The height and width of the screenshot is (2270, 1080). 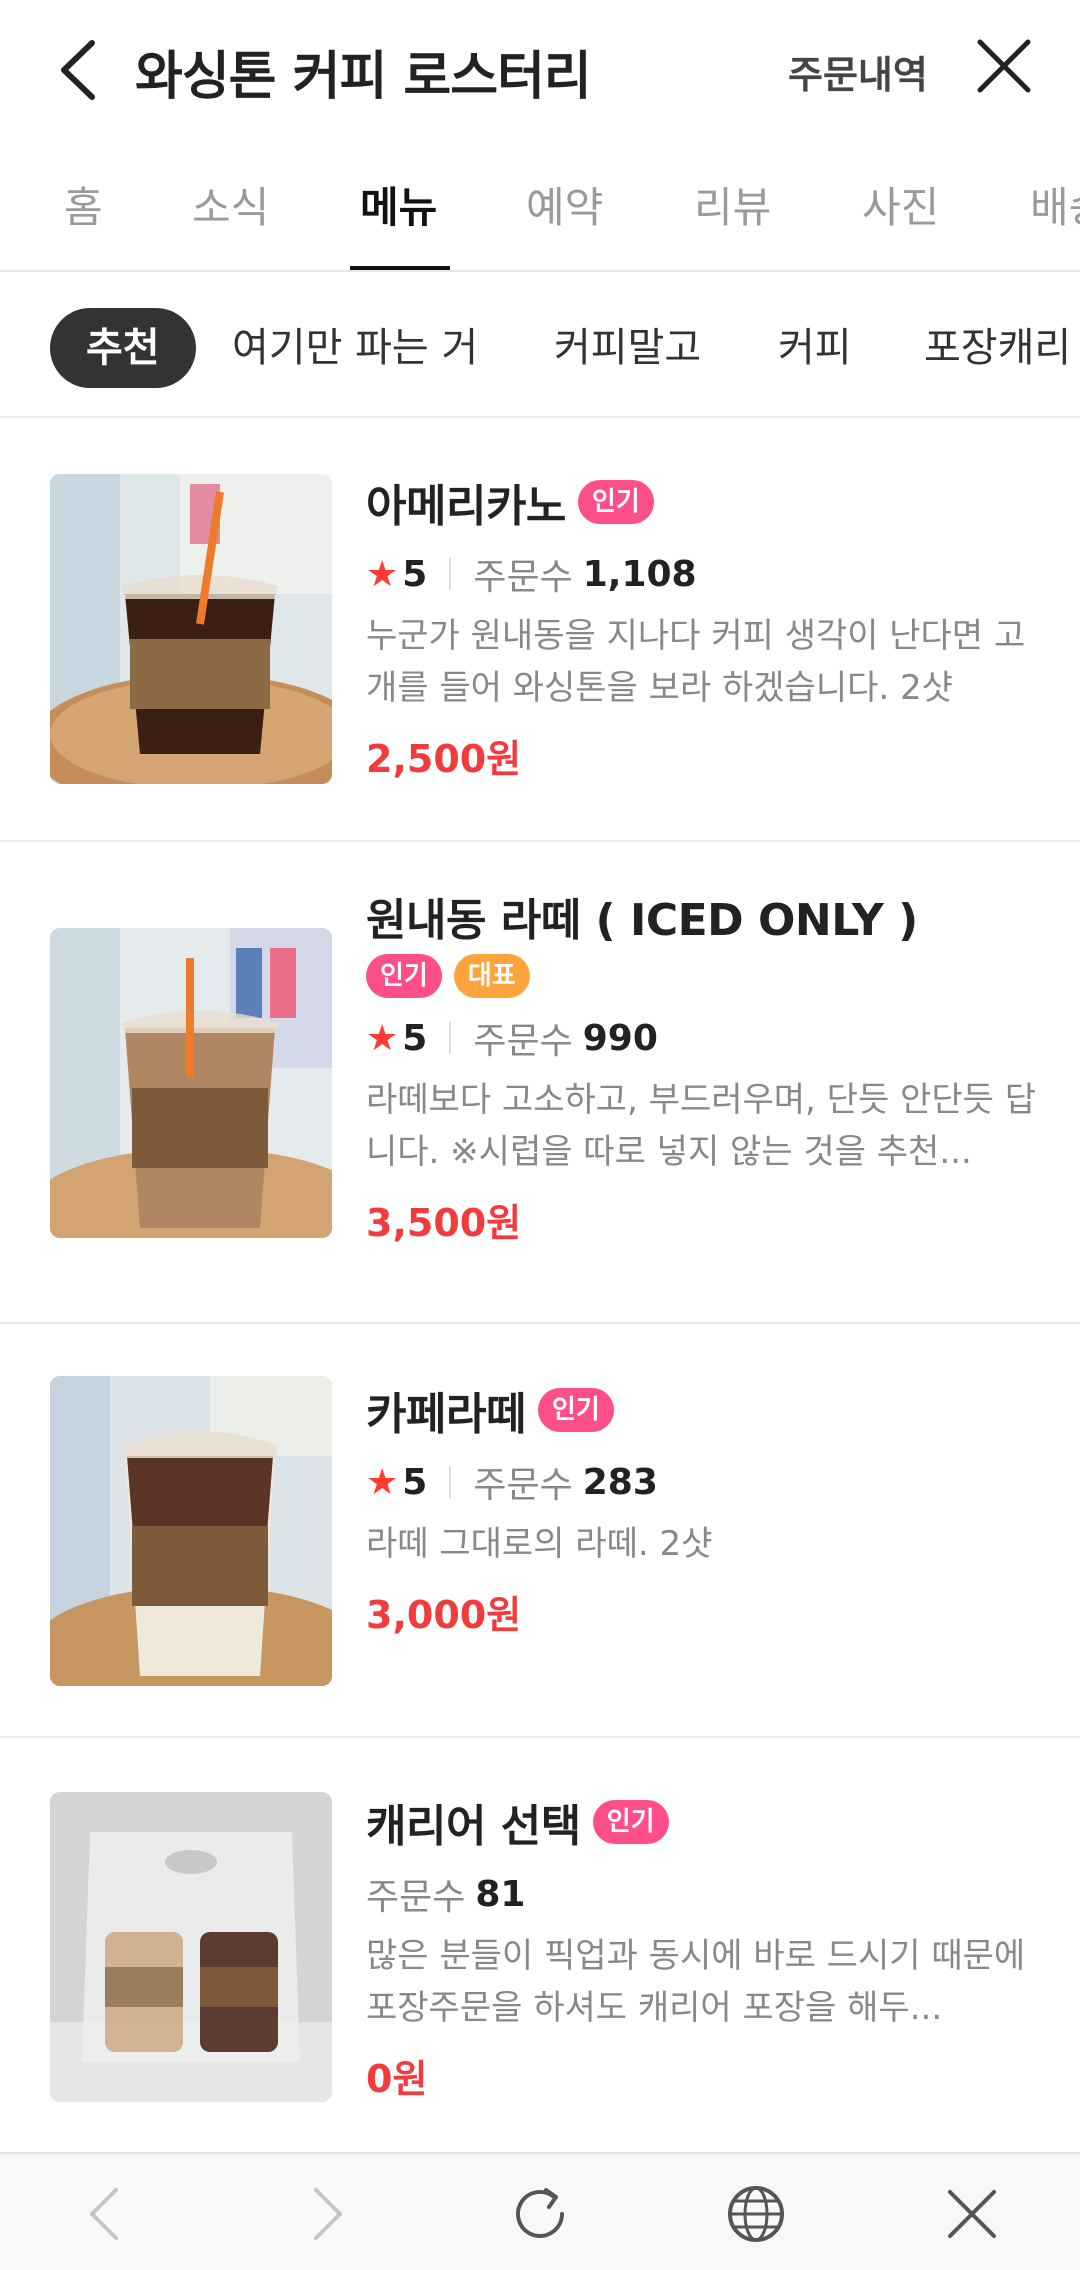 What do you see at coordinates (466, 506) in the screenshot?
I see `menu-item-name: 아메리카노` at bounding box center [466, 506].